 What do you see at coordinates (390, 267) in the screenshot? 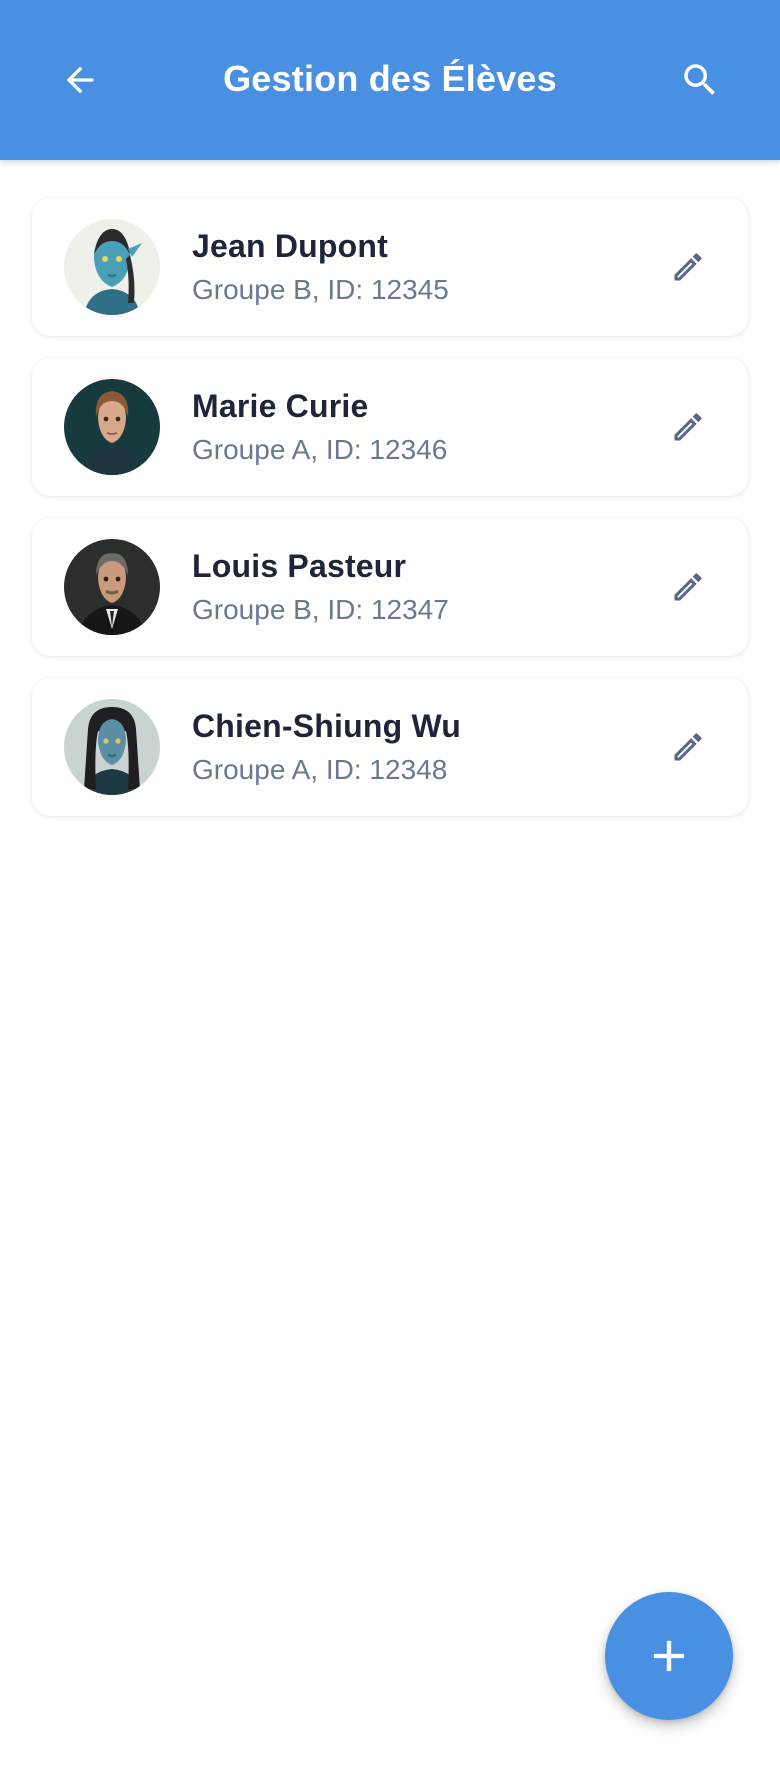
I see `student-card: Jean Dupont Groupe B, ID: 12345` at bounding box center [390, 267].